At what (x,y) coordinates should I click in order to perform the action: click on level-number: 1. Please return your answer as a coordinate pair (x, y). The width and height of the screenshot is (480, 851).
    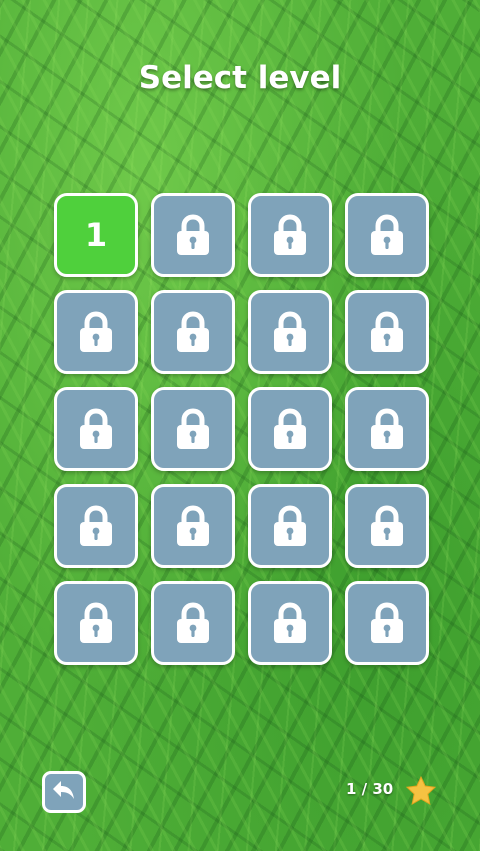
    Looking at the image, I should click on (96, 235).